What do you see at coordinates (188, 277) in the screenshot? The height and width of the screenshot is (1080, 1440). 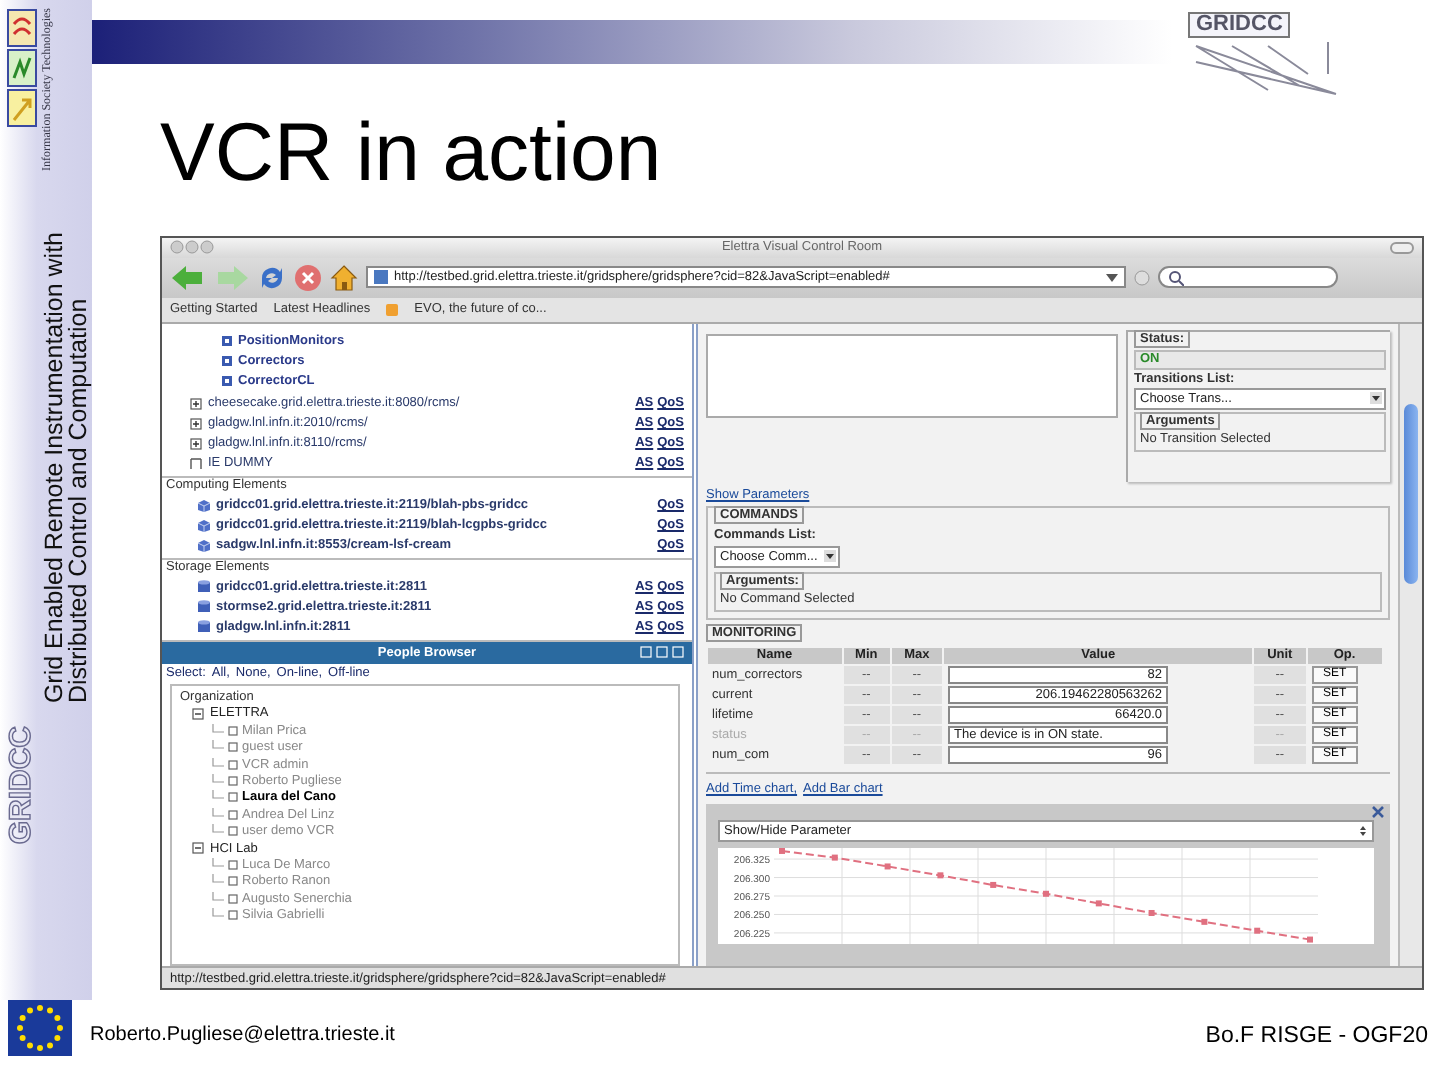 I see `back-arrow-icon` at bounding box center [188, 277].